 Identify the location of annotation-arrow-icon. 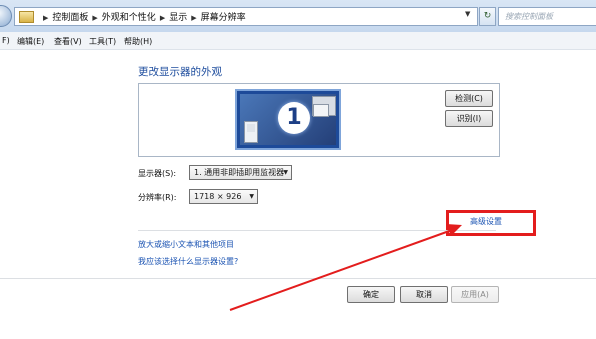
(345, 267).